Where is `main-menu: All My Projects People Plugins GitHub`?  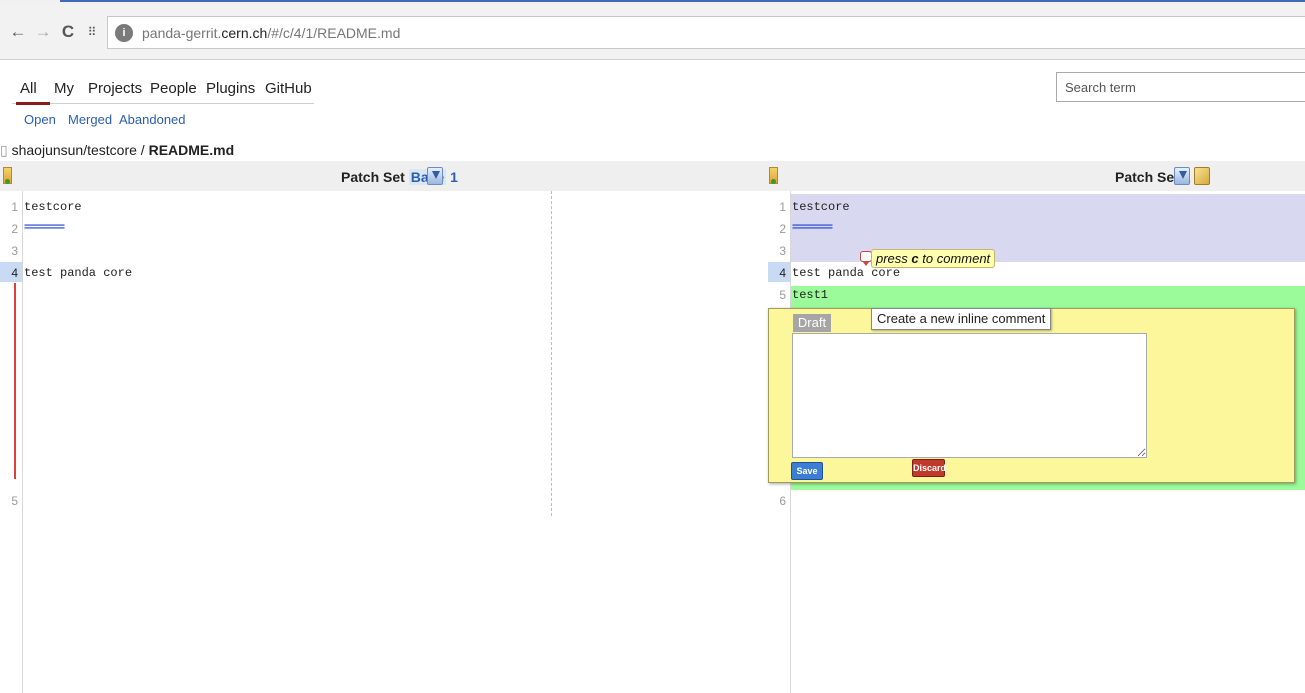 main-menu: All My Projects People Plugins GitHub is located at coordinates (163, 92).